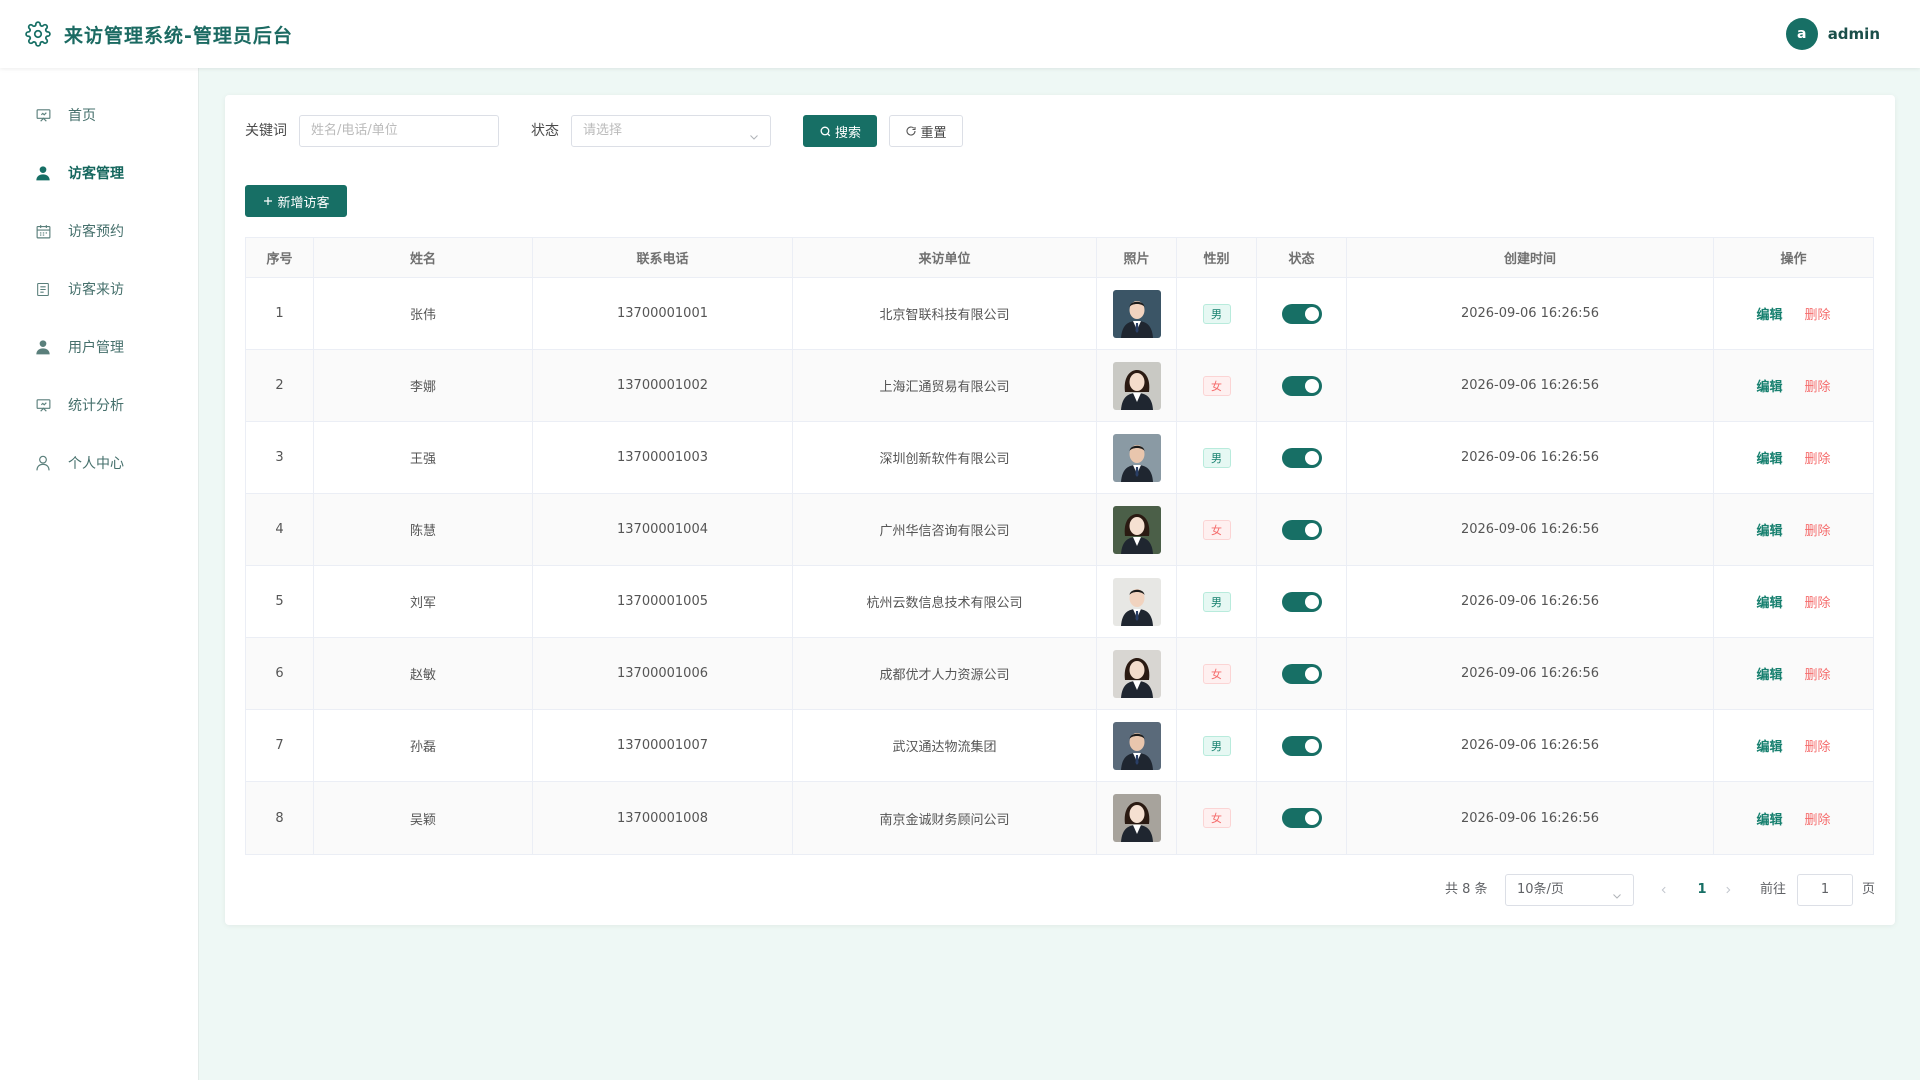  What do you see at coordinates (99, 289) in the screenshot?
I see `sidebar-item-visitor-visits: 访客来访` at bounding box center [99, 289].